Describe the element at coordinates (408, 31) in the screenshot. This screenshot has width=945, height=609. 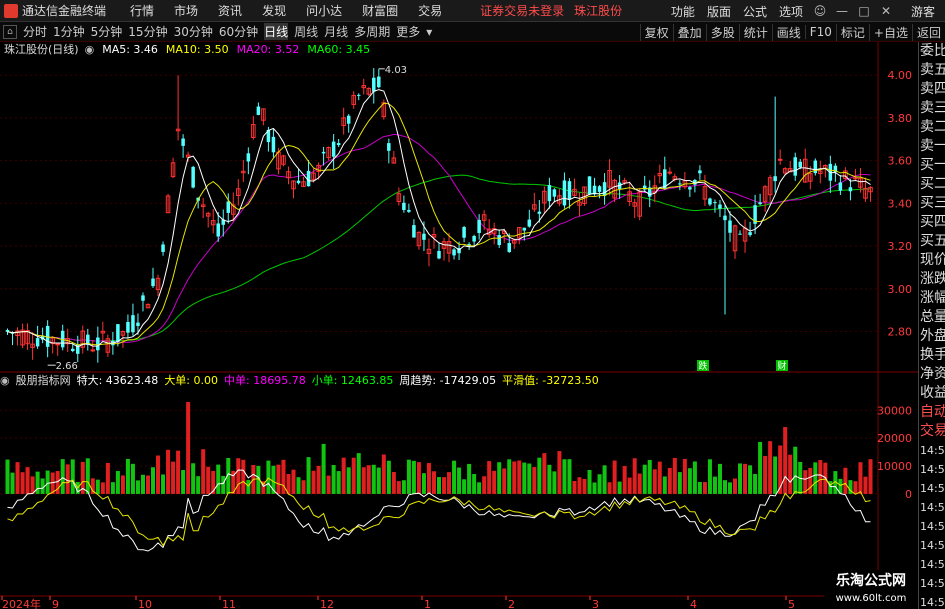
I see `period-tab-more: 更多` at that location.